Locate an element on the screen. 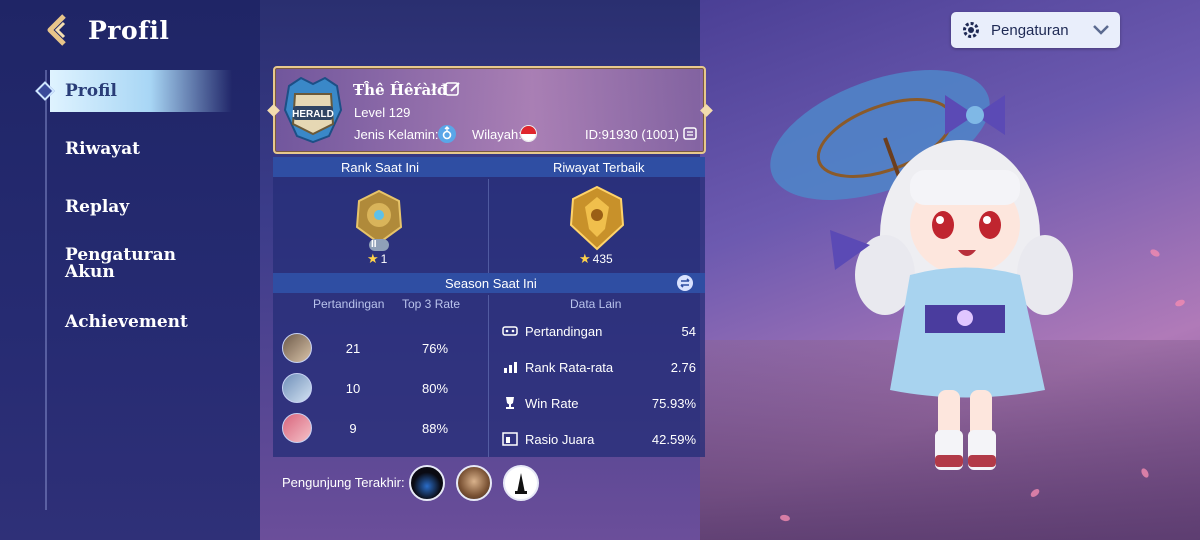 Image resolution: width=1200 pixels, height=540 pixels. hero-matches: 21 is located at coordinates (353, 348).